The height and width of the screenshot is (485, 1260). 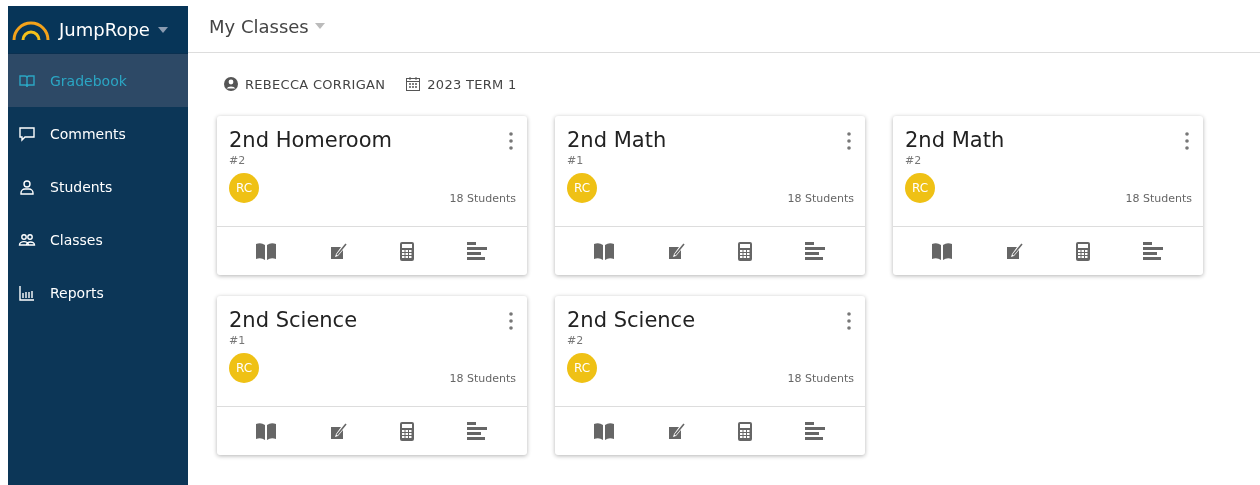 I want to click on class-card: 2nd Math #1 RC 18 Students, so click(x=710, y=195).